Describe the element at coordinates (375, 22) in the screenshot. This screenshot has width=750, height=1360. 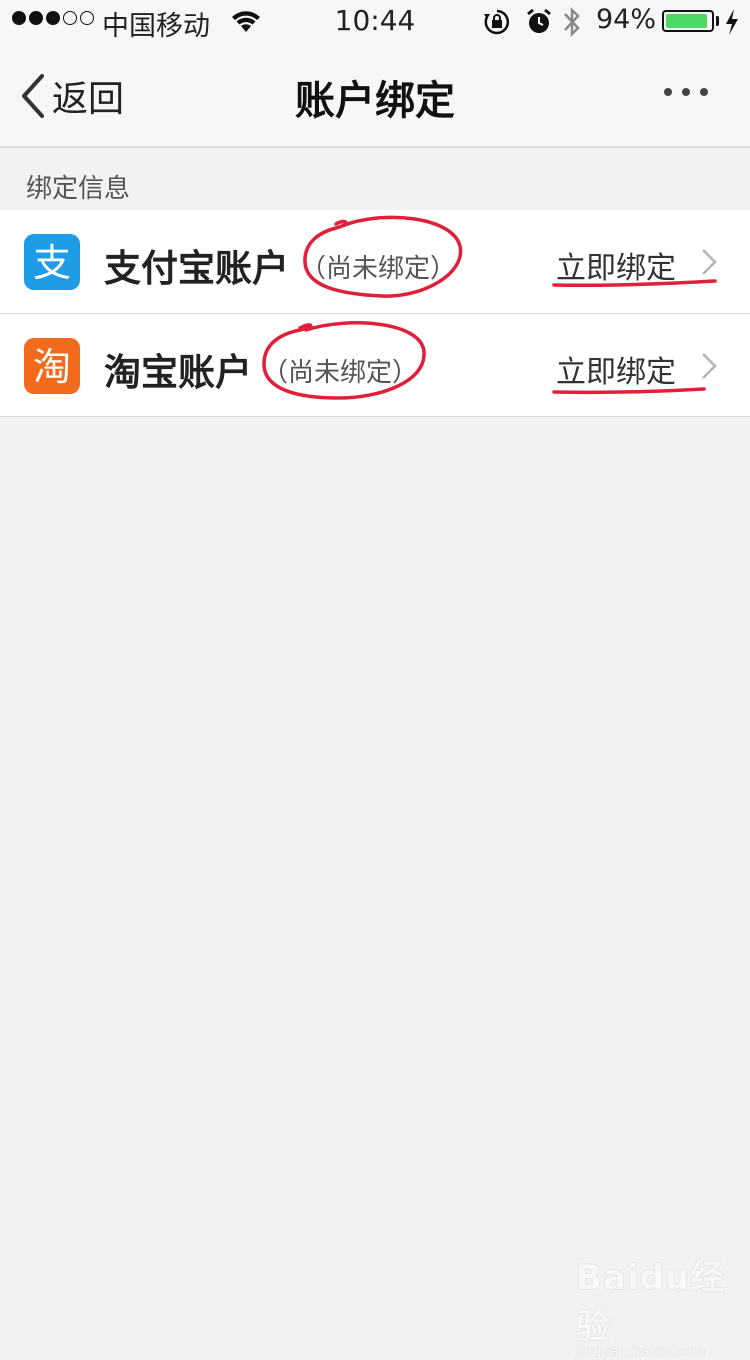
I see `status-bar: 中国移动 10:44 94%` at that location.